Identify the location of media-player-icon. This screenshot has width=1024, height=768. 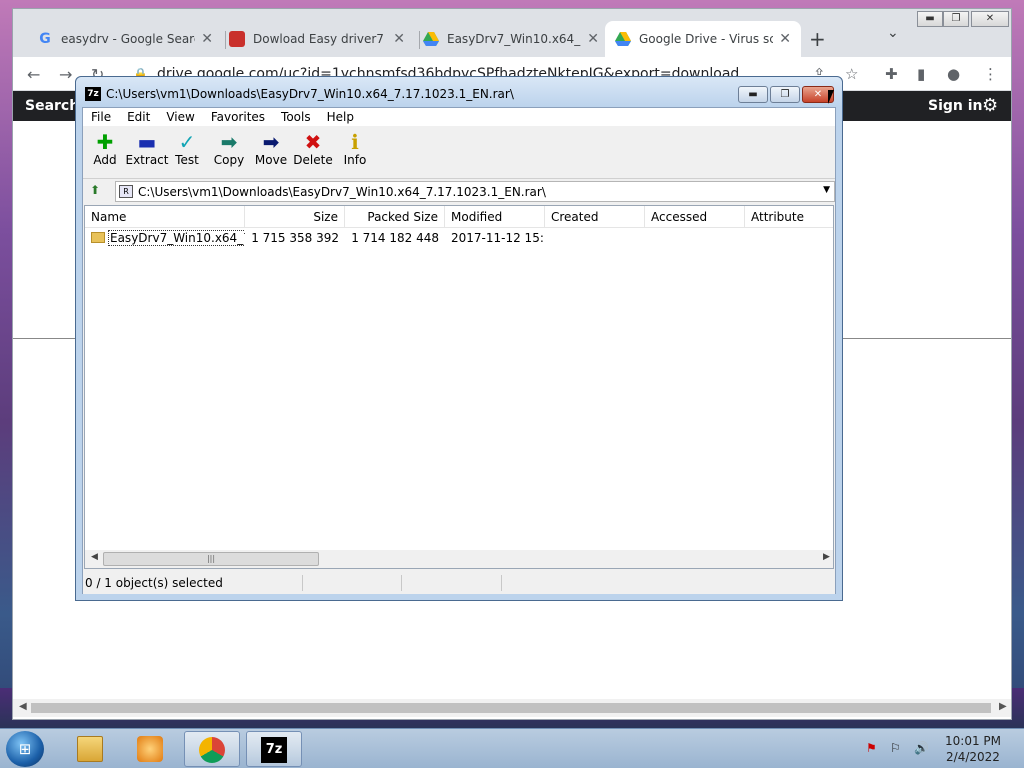
(150, 749).